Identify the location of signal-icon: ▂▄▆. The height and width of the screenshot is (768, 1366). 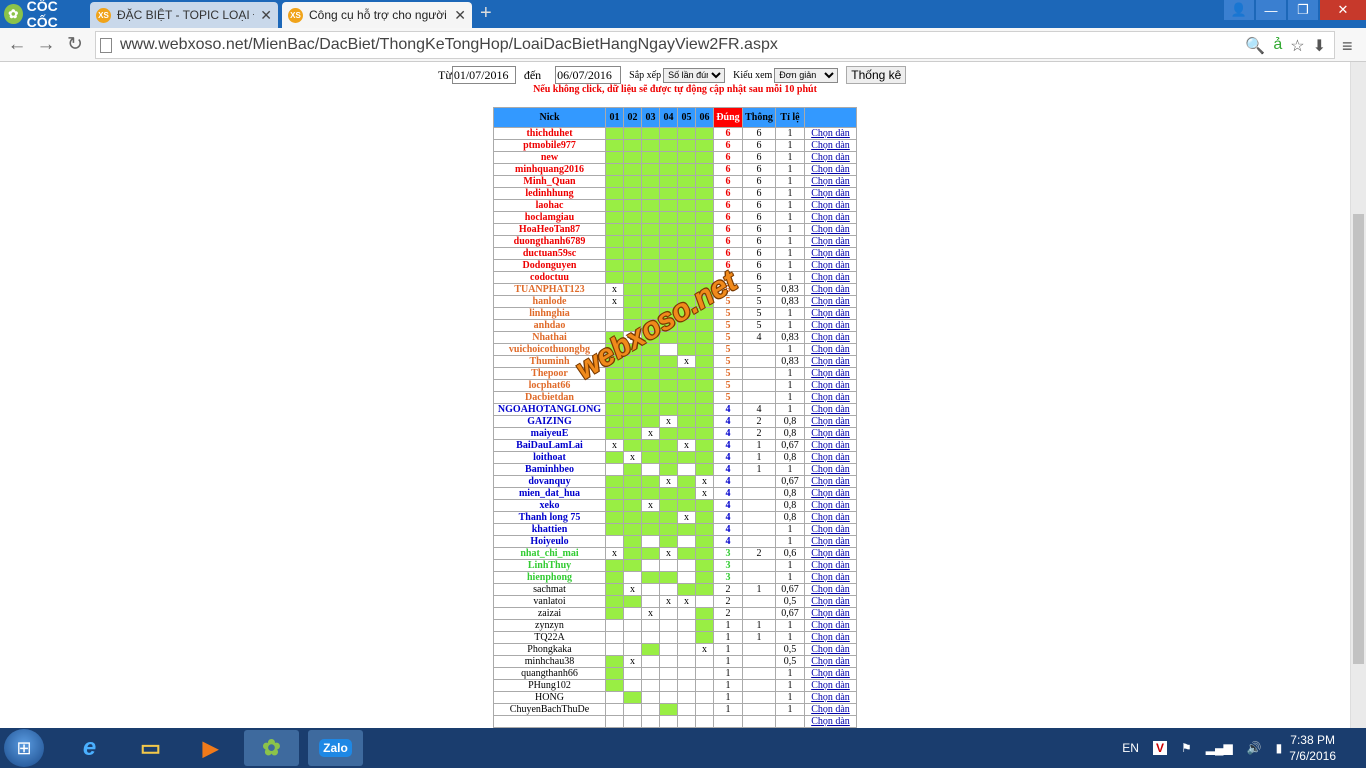
(1219, 748).